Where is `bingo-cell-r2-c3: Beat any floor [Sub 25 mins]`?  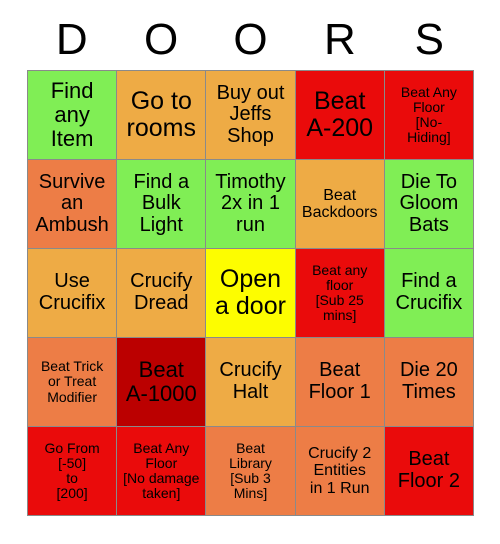 bingo-cell-r2-c3: Beat any floor [Sub 25 mins] is located at coordinates (339, 293).